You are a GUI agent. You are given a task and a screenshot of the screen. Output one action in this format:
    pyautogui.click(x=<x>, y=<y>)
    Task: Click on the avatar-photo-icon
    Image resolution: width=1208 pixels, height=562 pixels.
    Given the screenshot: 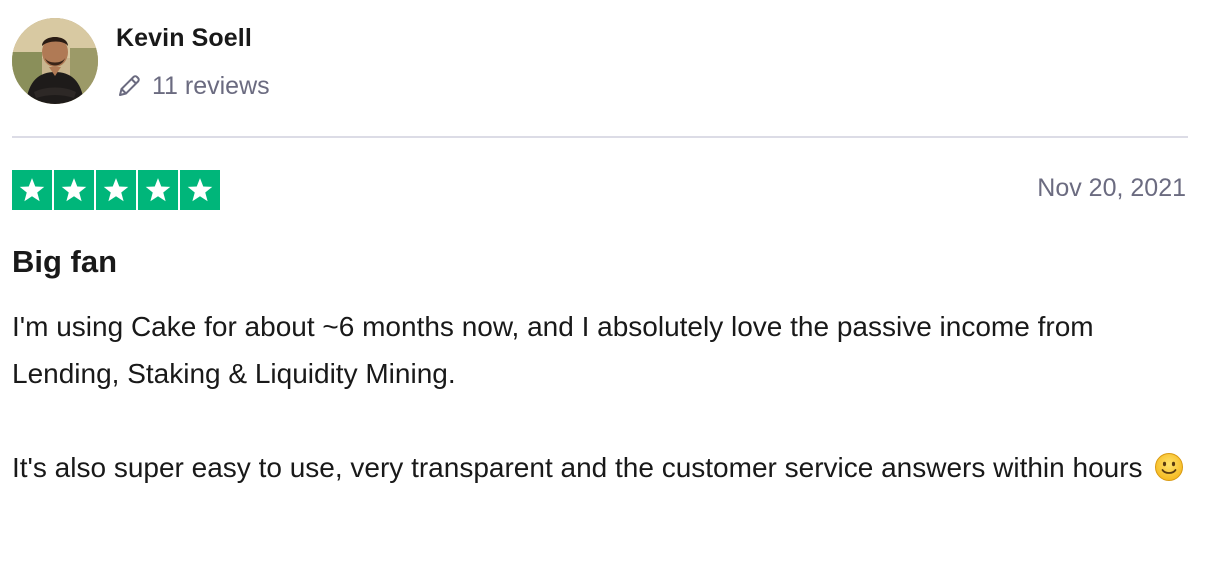 What is the action you would take?
    pyautogui.click(x=55, y=61)
    